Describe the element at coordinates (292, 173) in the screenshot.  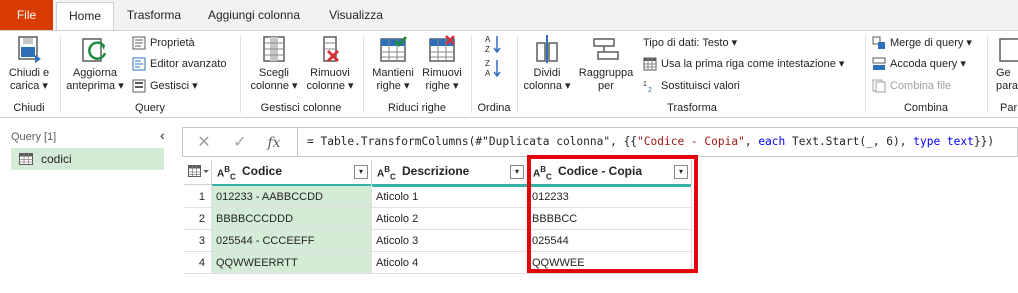
I see `column-header-codice: ABC Codice ▾` at that location.